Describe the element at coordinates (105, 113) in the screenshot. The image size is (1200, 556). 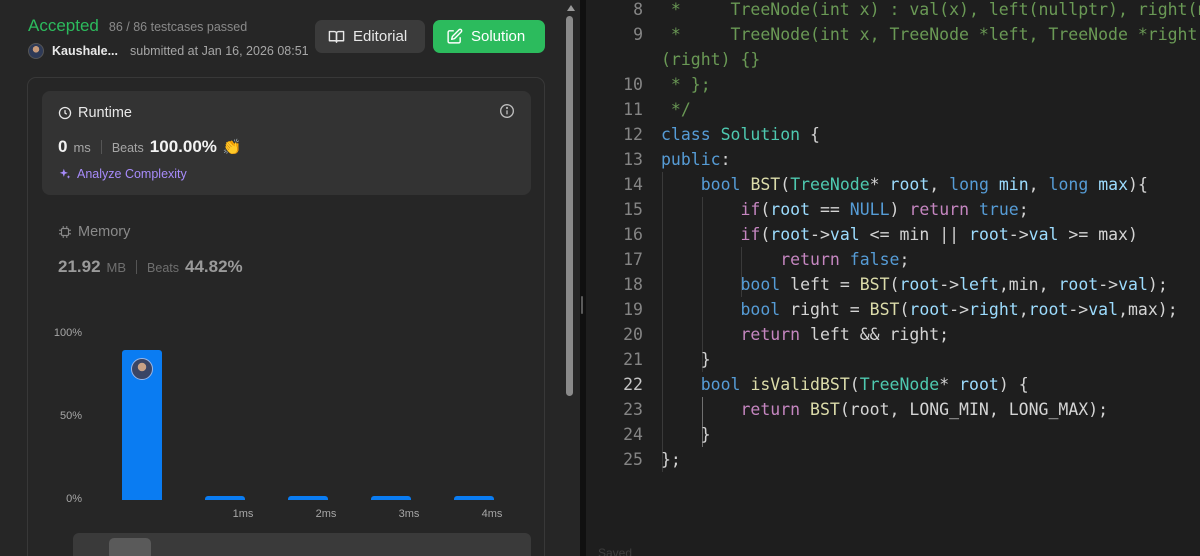
I see `runtime-title: Runtime` at that location.